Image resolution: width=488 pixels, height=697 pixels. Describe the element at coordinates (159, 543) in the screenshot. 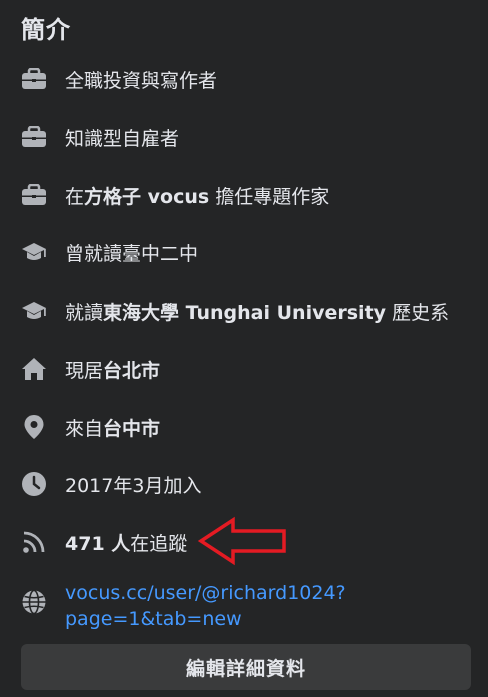

I see `intro-item-suffix: 在追蹤` at that location.